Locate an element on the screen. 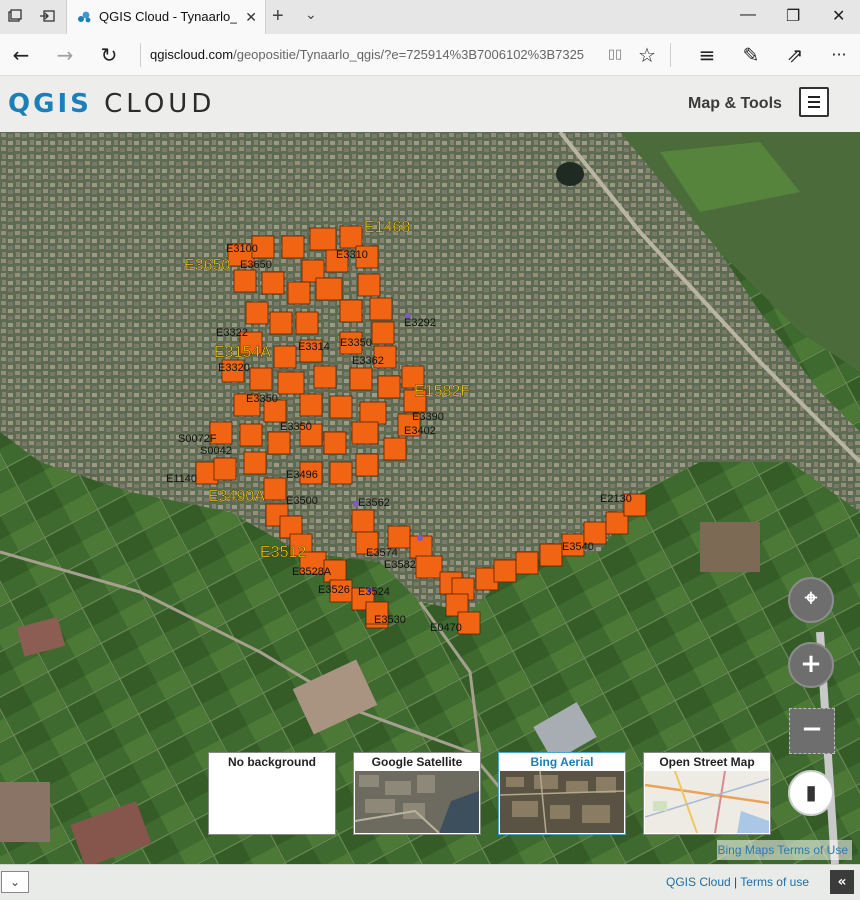  window-close-icon: ✕ is located at coordinates (838, 16).